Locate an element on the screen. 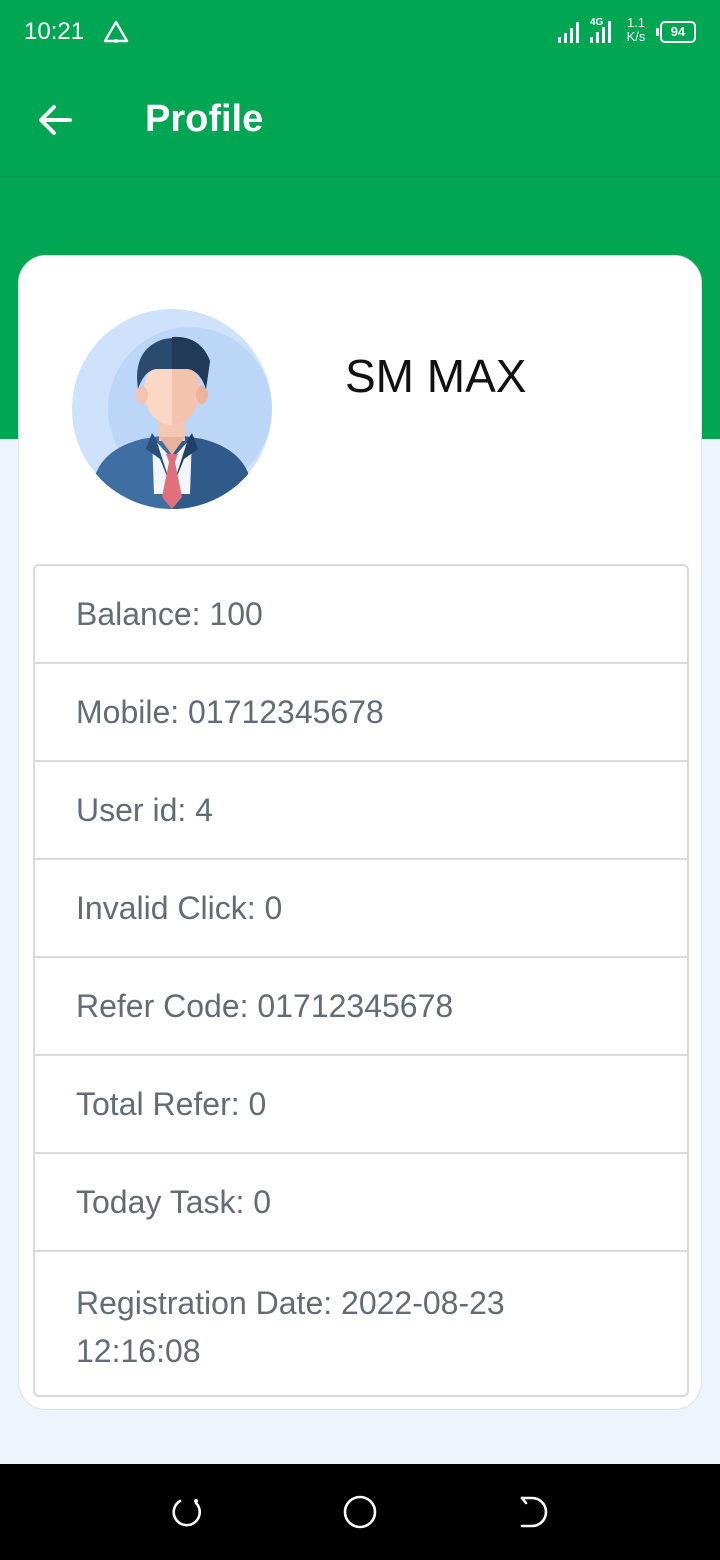 This screenshot has width=720, height=1560. net-speed: 1.1 K/s is located at coordinates (636, 30).